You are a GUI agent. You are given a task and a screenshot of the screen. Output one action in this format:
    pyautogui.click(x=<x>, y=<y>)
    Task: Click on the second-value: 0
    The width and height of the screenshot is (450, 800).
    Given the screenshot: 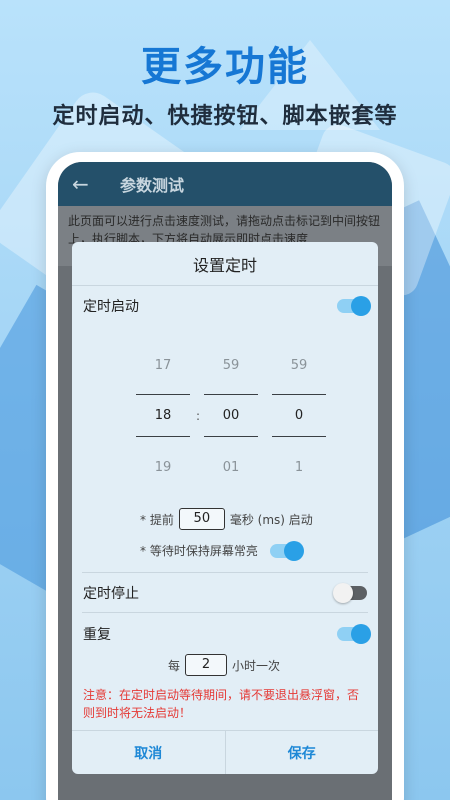 What is the action you would take?
    pyautogui.click(x=299, y=415)
    